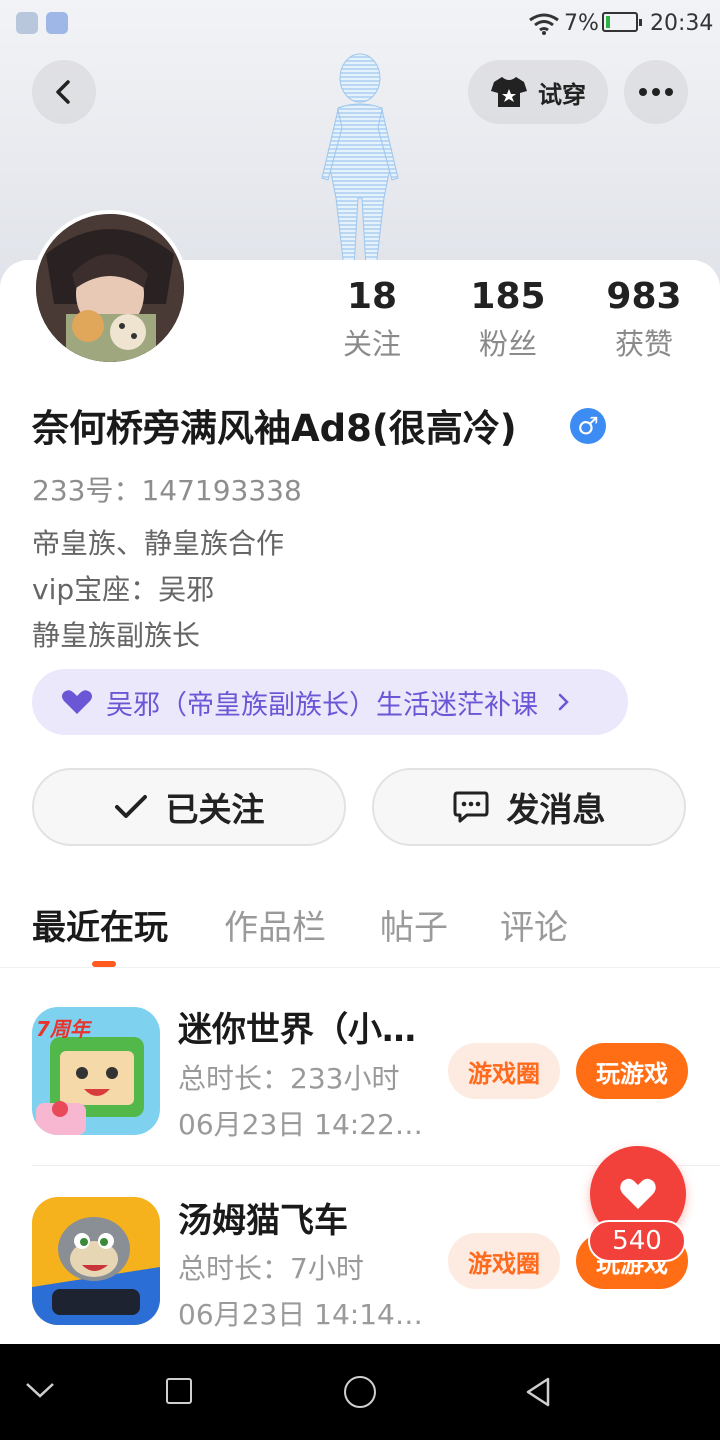 This screenshot has width=720, height=1440. I want to click on stat-likes: 983 获赞, so click(644, 319).